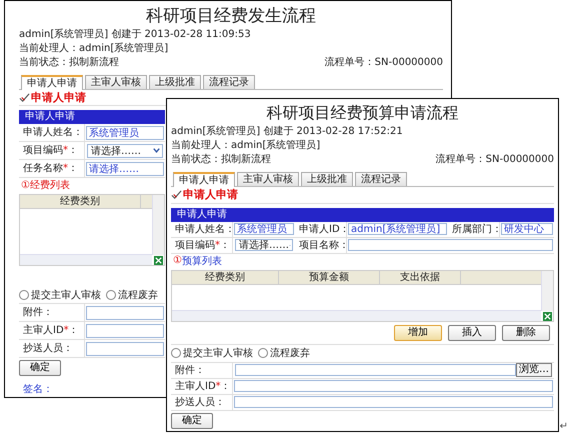 Image resolution: width=568 pixels, height=434 pixels. I want to click on chevron-down-icon, so click(156, 151).